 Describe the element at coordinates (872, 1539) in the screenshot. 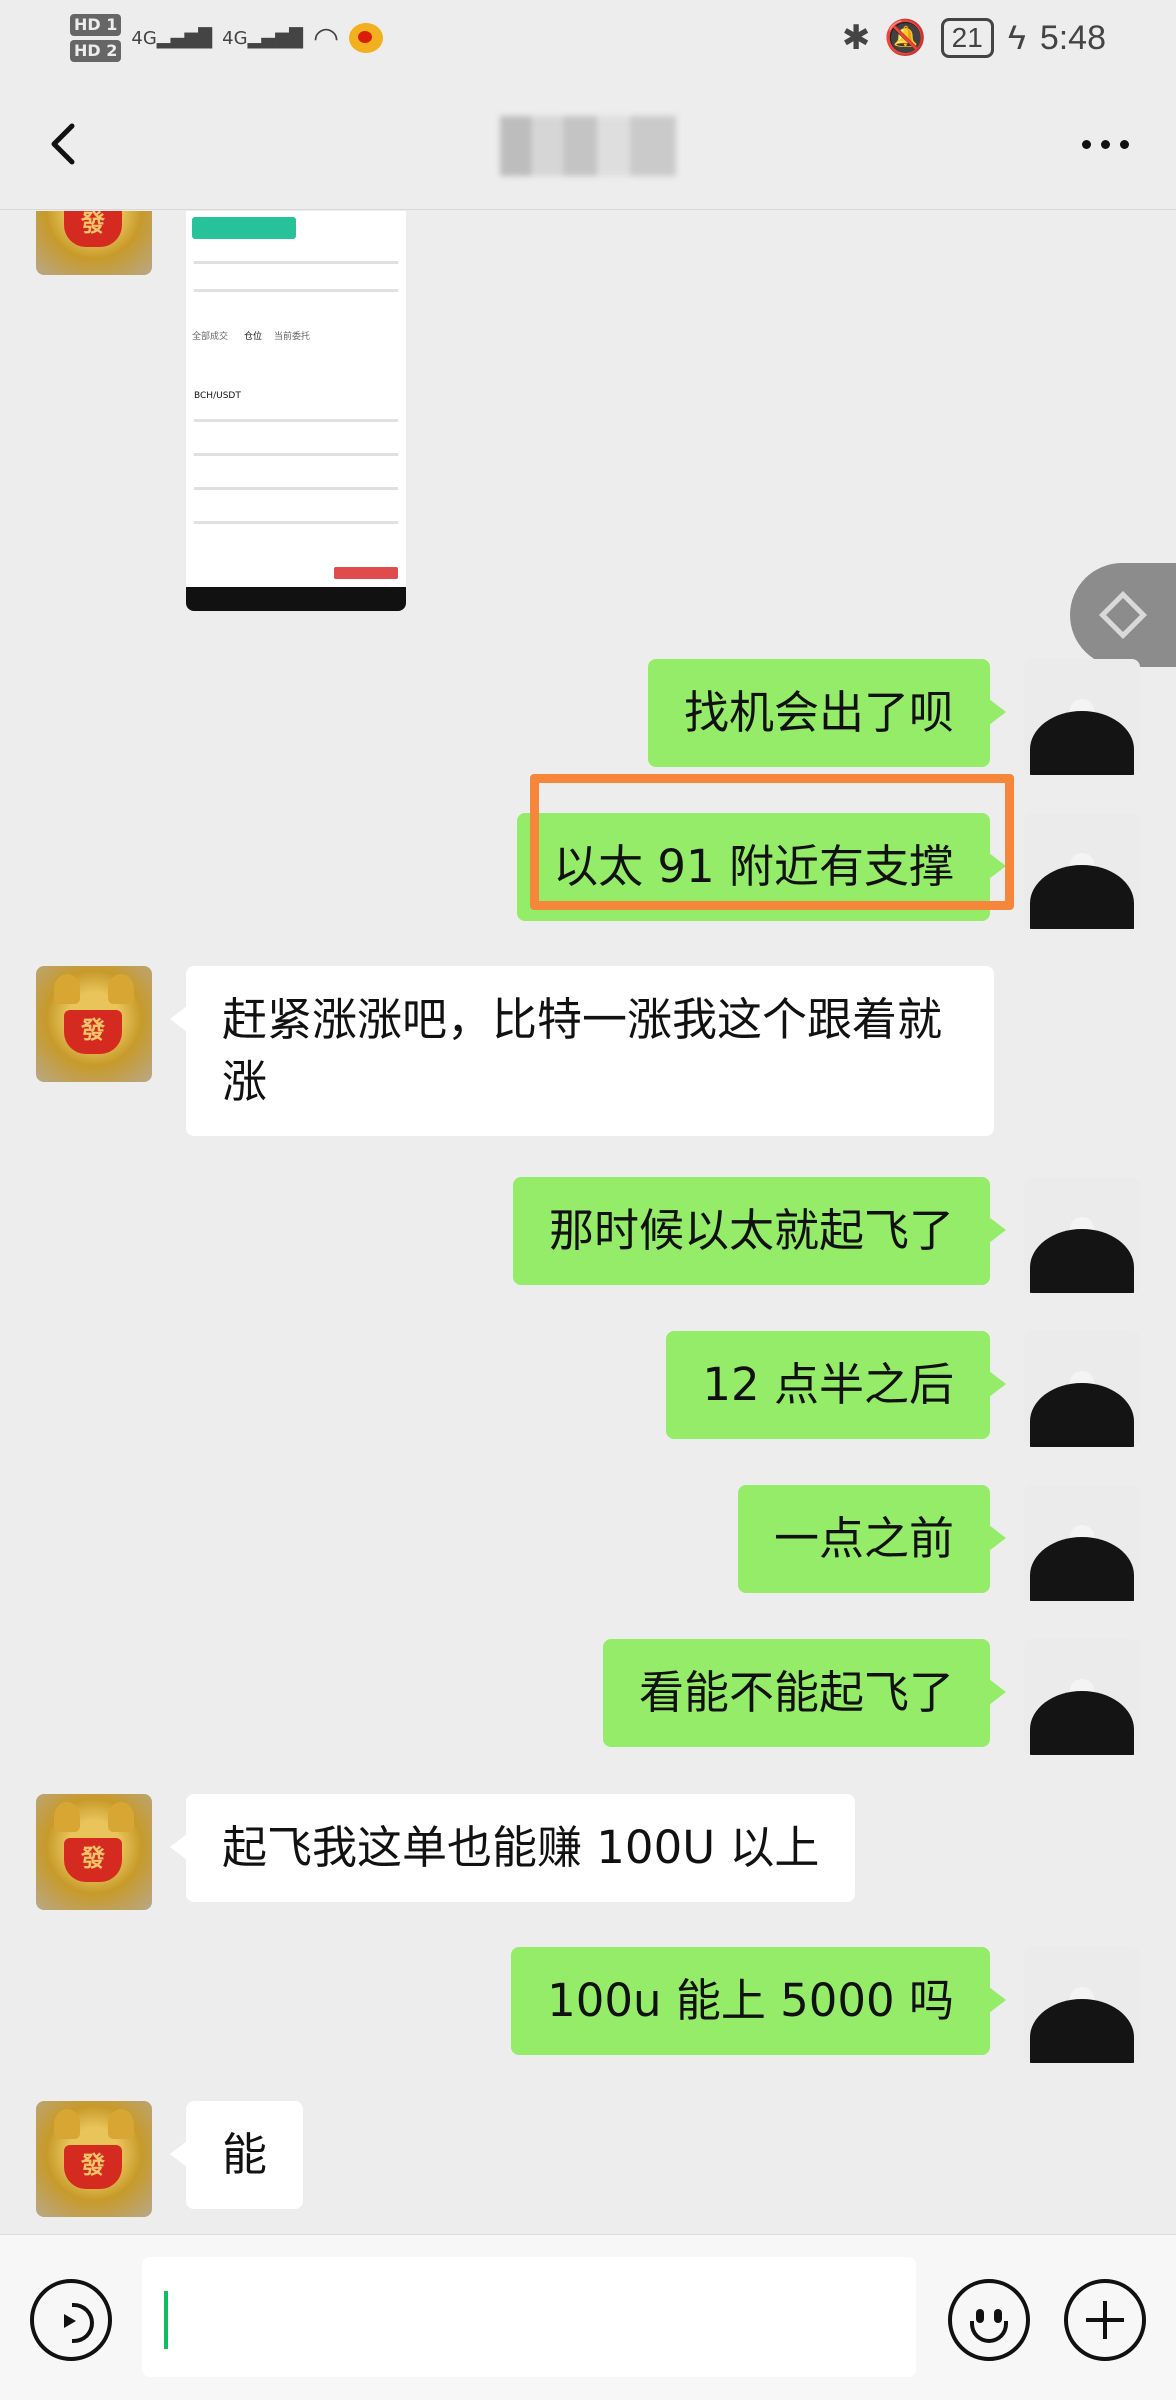

I see `message-bubble-sent: 一点之前` at that location.